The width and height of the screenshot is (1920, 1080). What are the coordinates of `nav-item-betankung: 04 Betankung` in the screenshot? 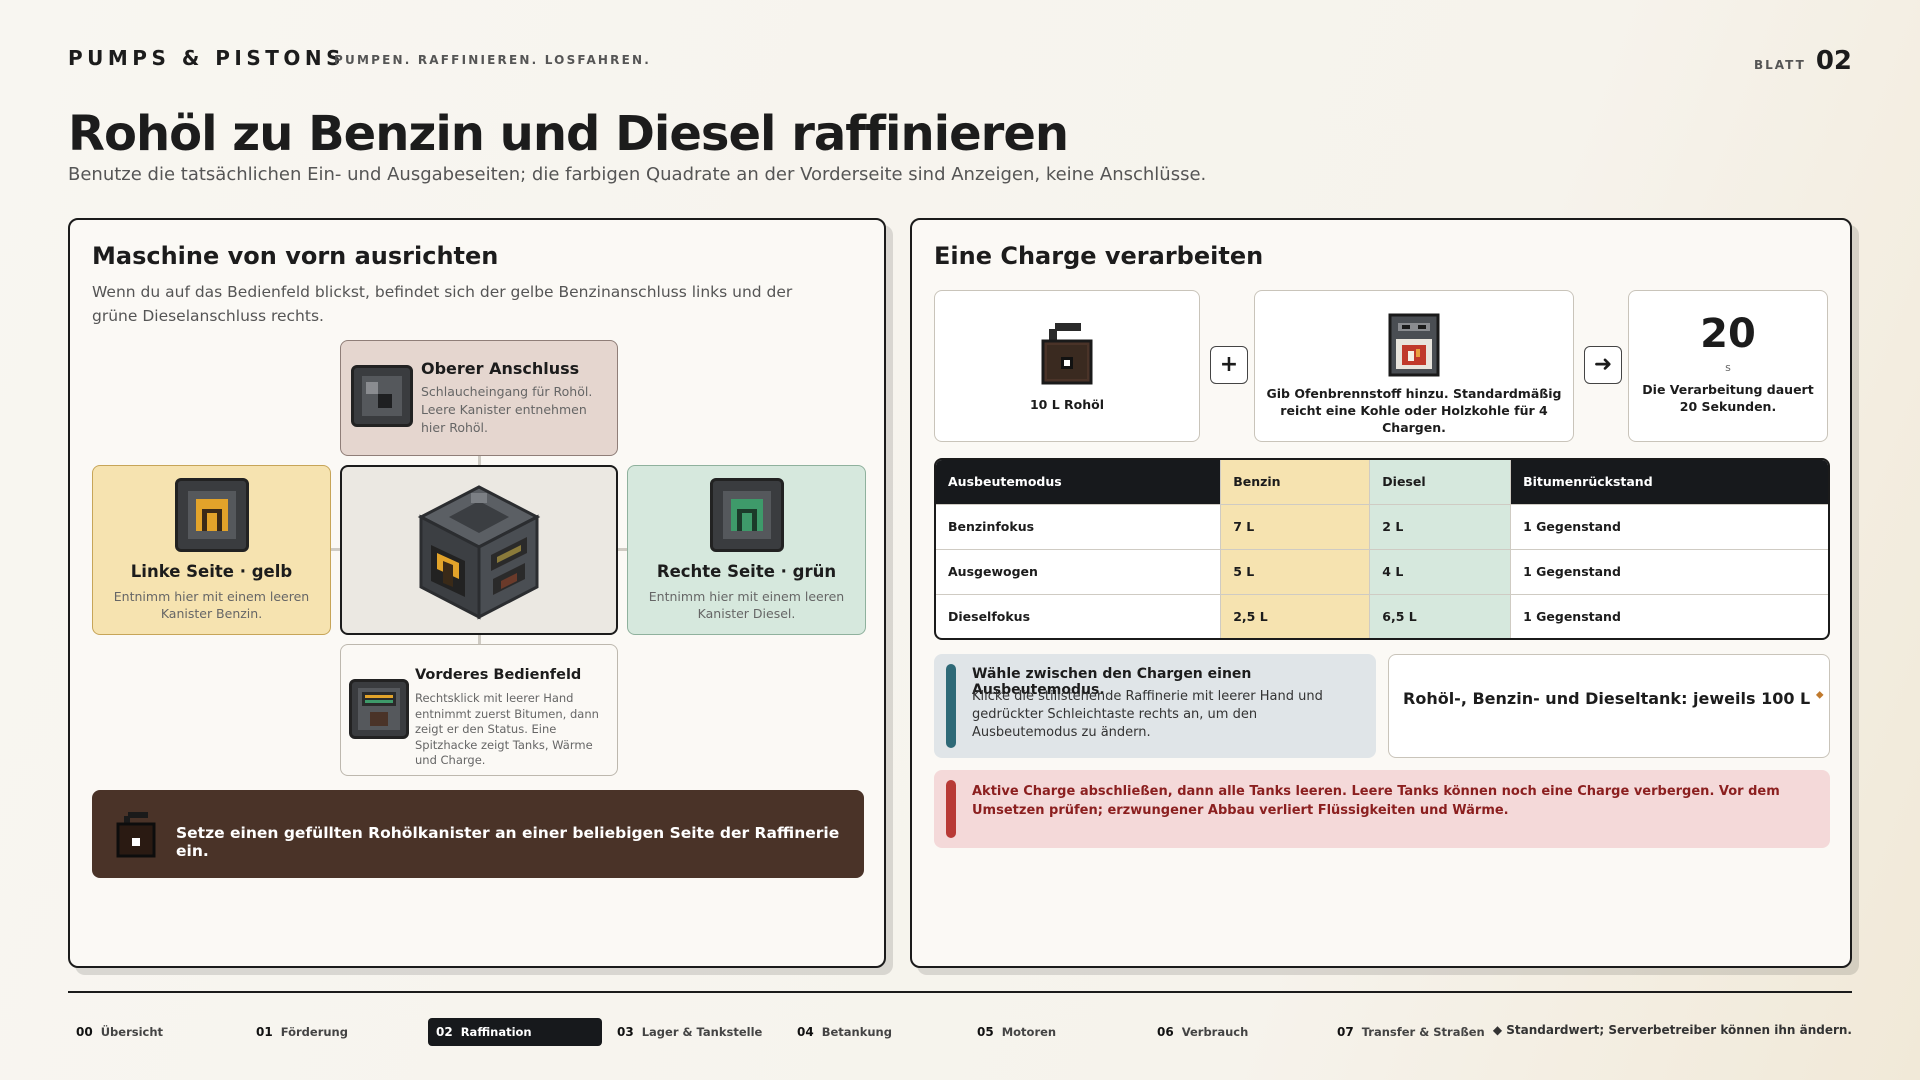 It's located at (875, 1032).